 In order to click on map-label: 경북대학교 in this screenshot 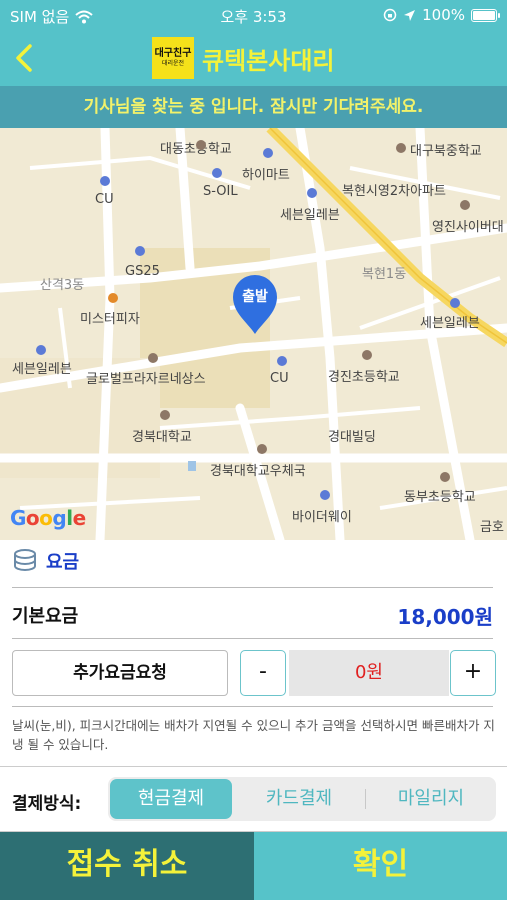, I will do `click(162, 437)`.